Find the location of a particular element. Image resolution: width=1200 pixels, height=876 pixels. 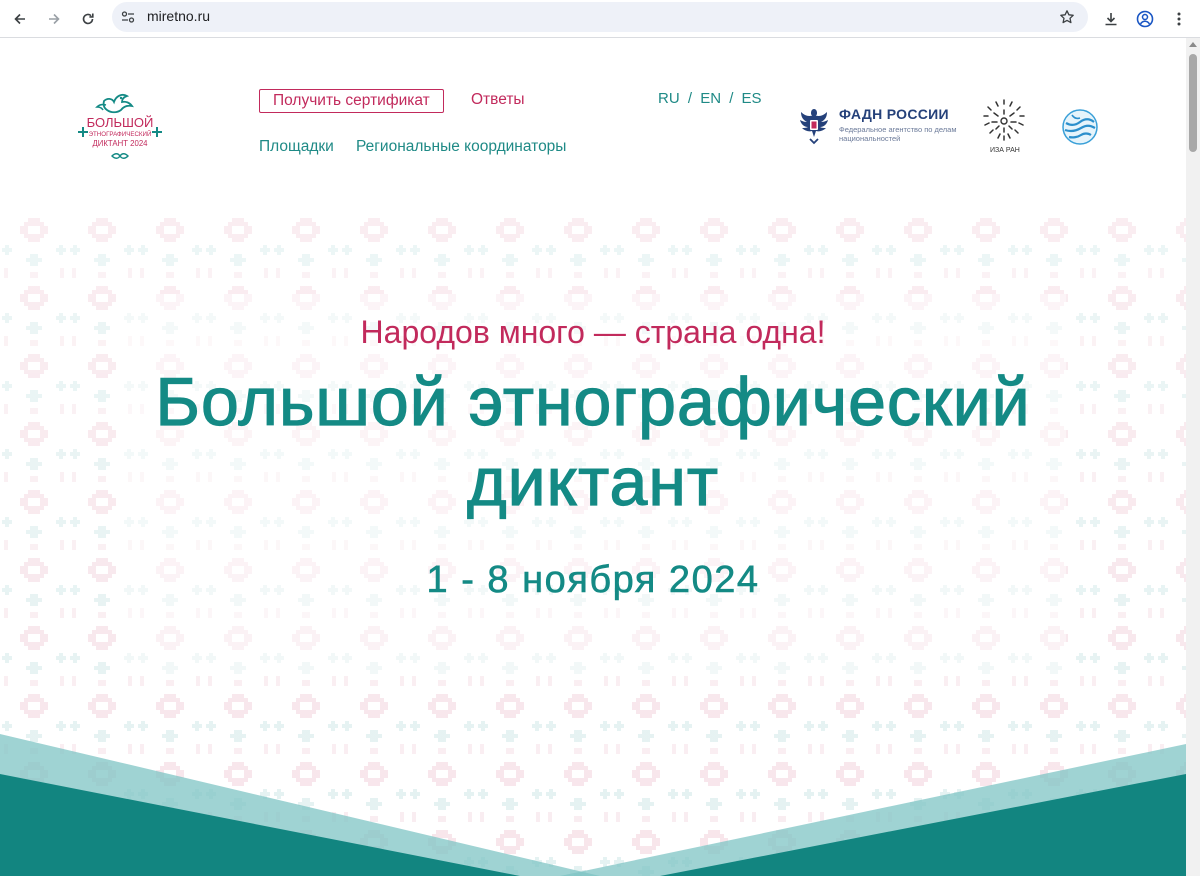

account-icon is located at coordinates (1145, 19).